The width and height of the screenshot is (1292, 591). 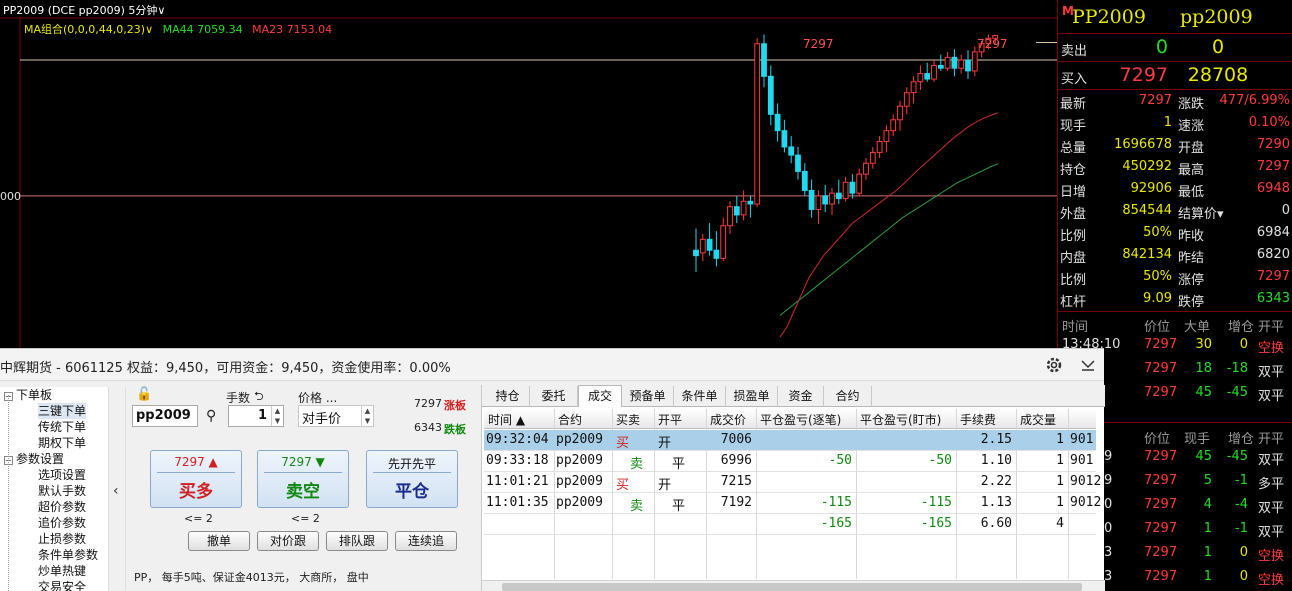 I want to click on unlock-icon: 🔓, so click(x=144, y=394).